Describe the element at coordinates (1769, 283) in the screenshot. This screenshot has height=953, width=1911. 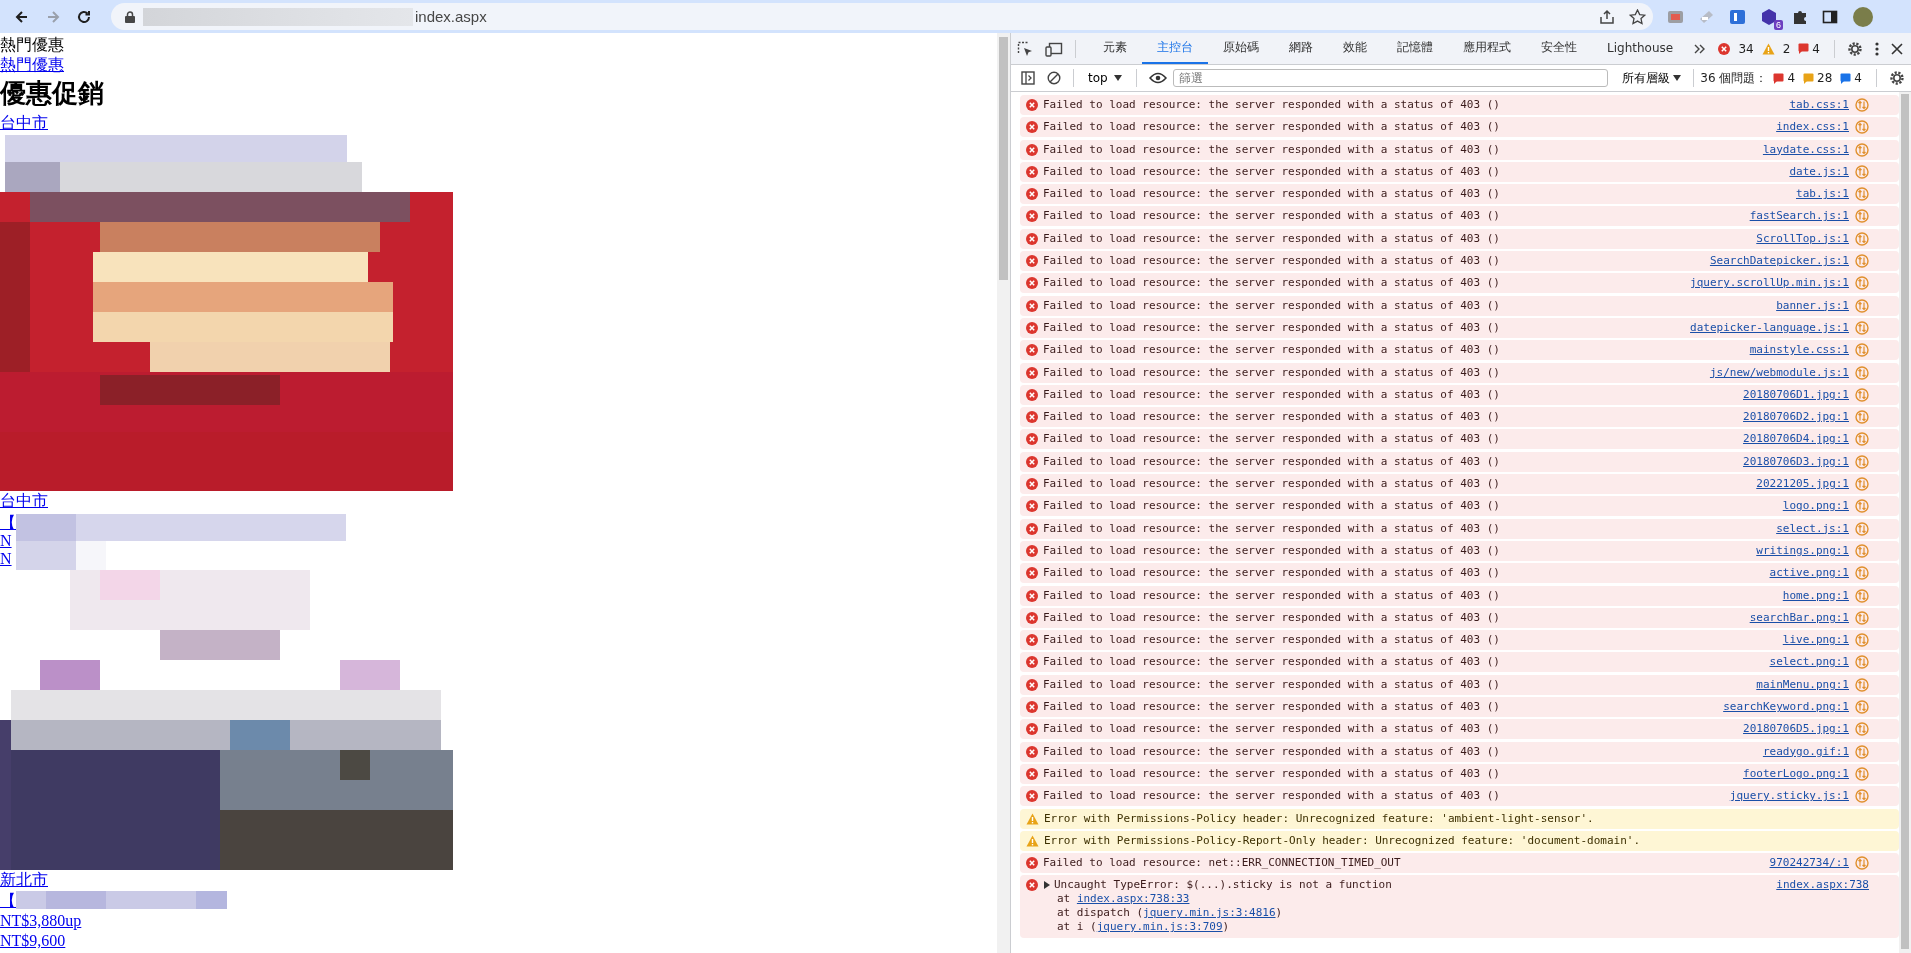
I see `source-link: jquery.scrollUp.min.js:1` at that location.